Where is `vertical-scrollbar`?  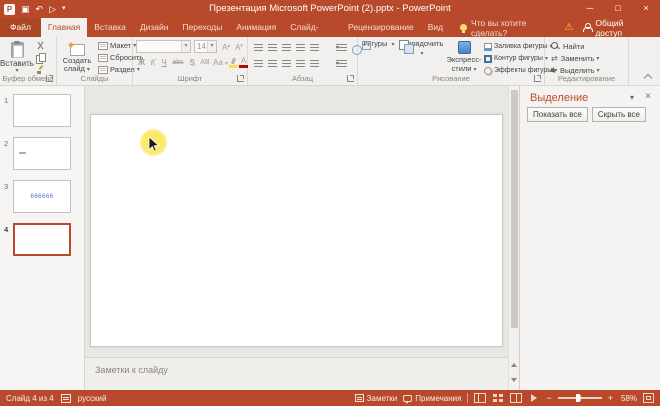
vertical-scrollbar is located at coordinates (513, 238).